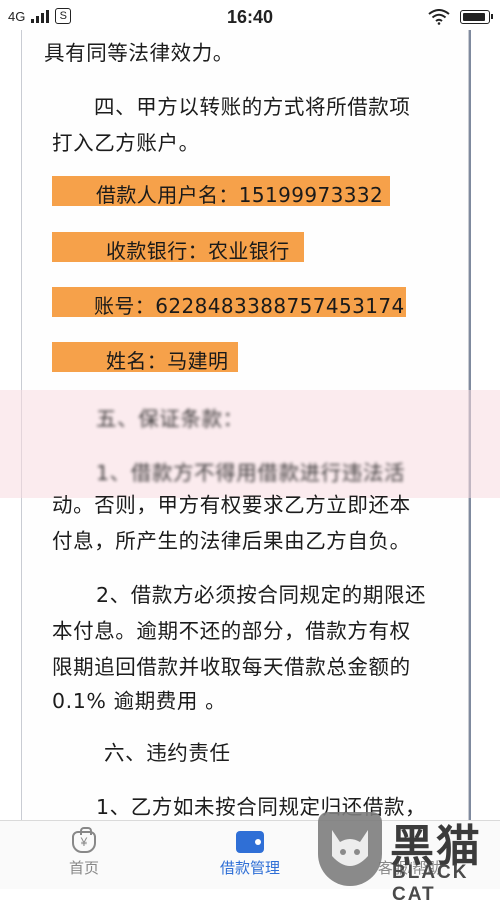 The width and height of the screenshot is (500, 906). Describe the element at coordinates (252, 107) in the screenshot. I see `doc-line: 四、甲方以转账的方式将所借款项` at that location.